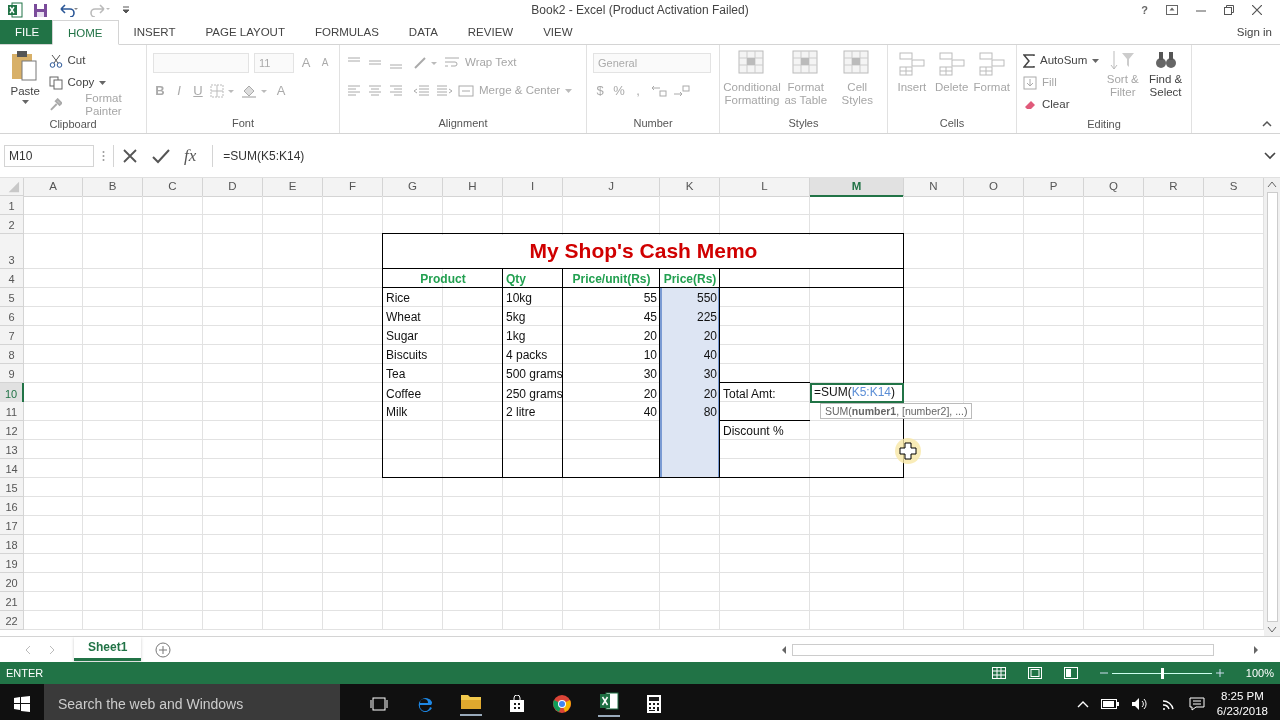  I want to click on column-header: P, so click(1054, 187).